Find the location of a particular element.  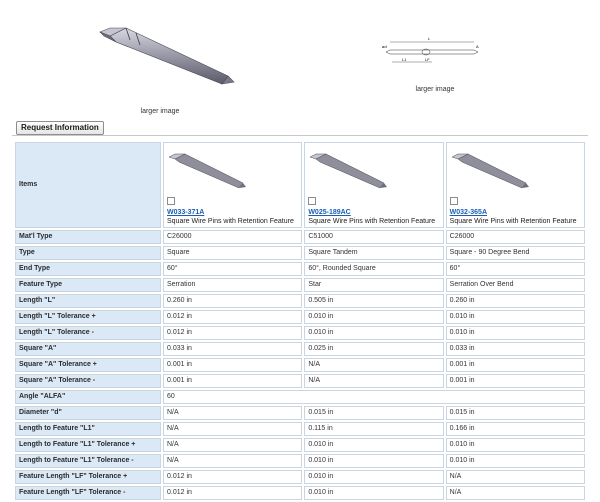

technical-drawing-image: L L1 LF ød A is located at coordinates (432, 51).